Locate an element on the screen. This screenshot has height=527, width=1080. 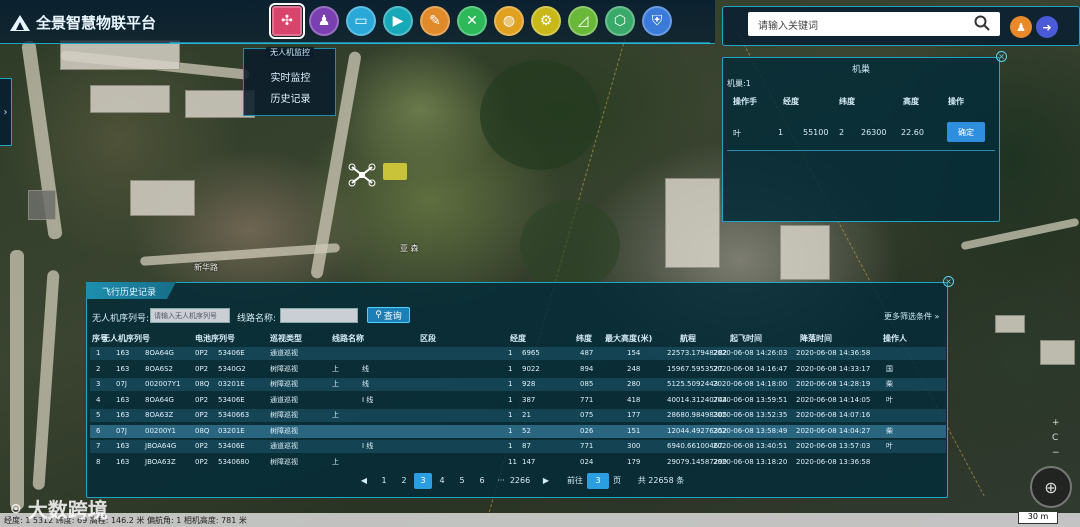
cell-battery-serial-b: 5340663 is located at coordinates (234, 415).